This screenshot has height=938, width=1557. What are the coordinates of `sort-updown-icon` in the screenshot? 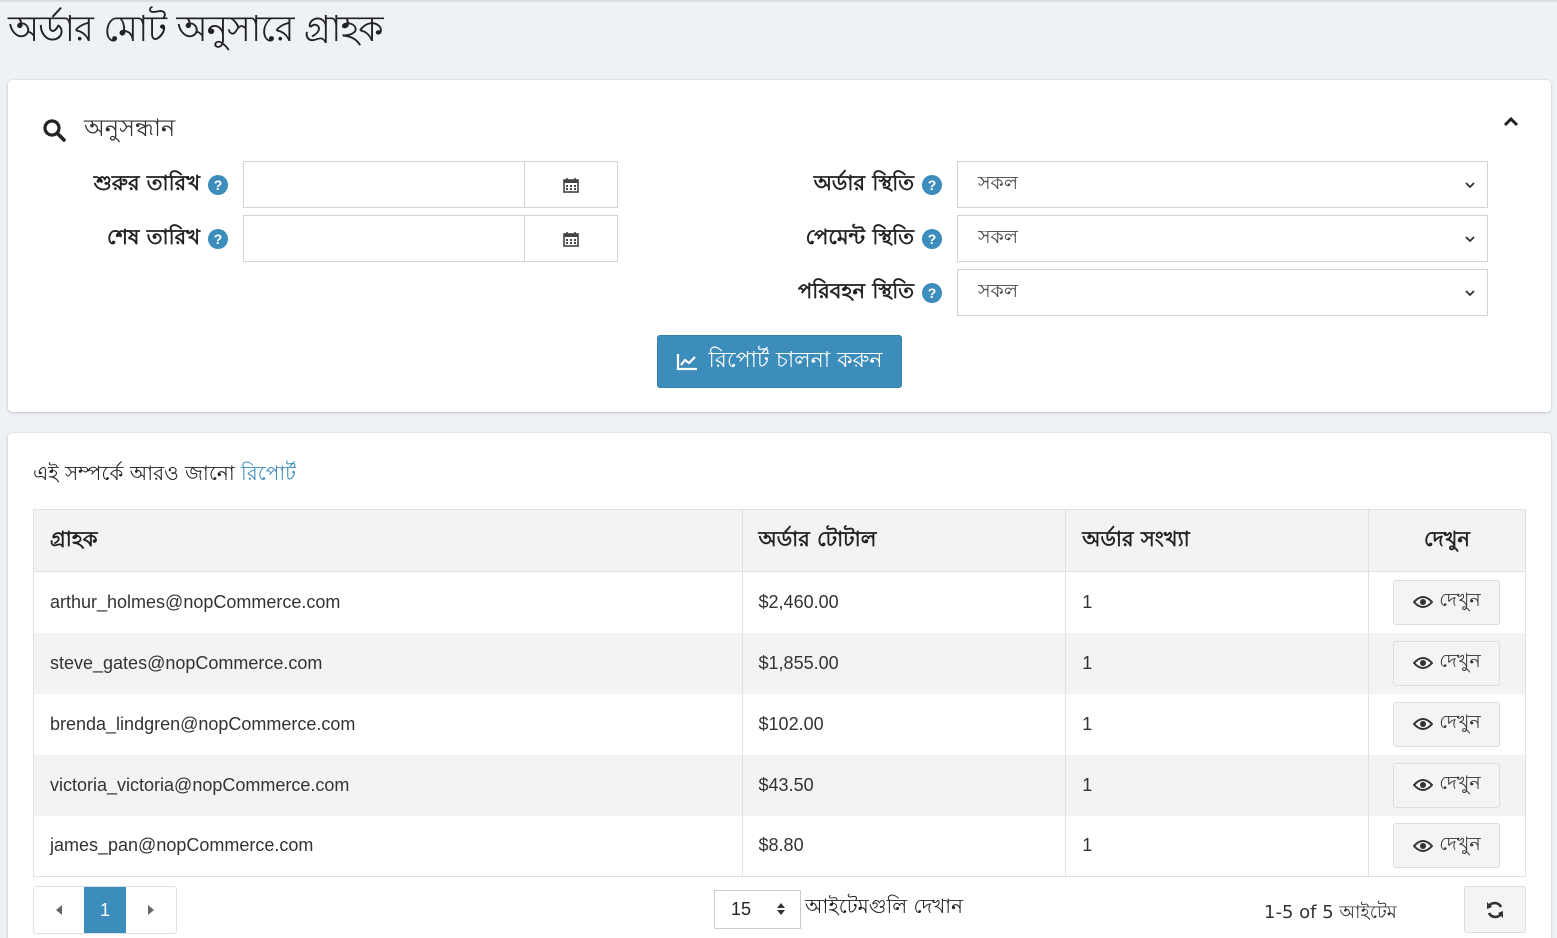 It's located at (781, 909).